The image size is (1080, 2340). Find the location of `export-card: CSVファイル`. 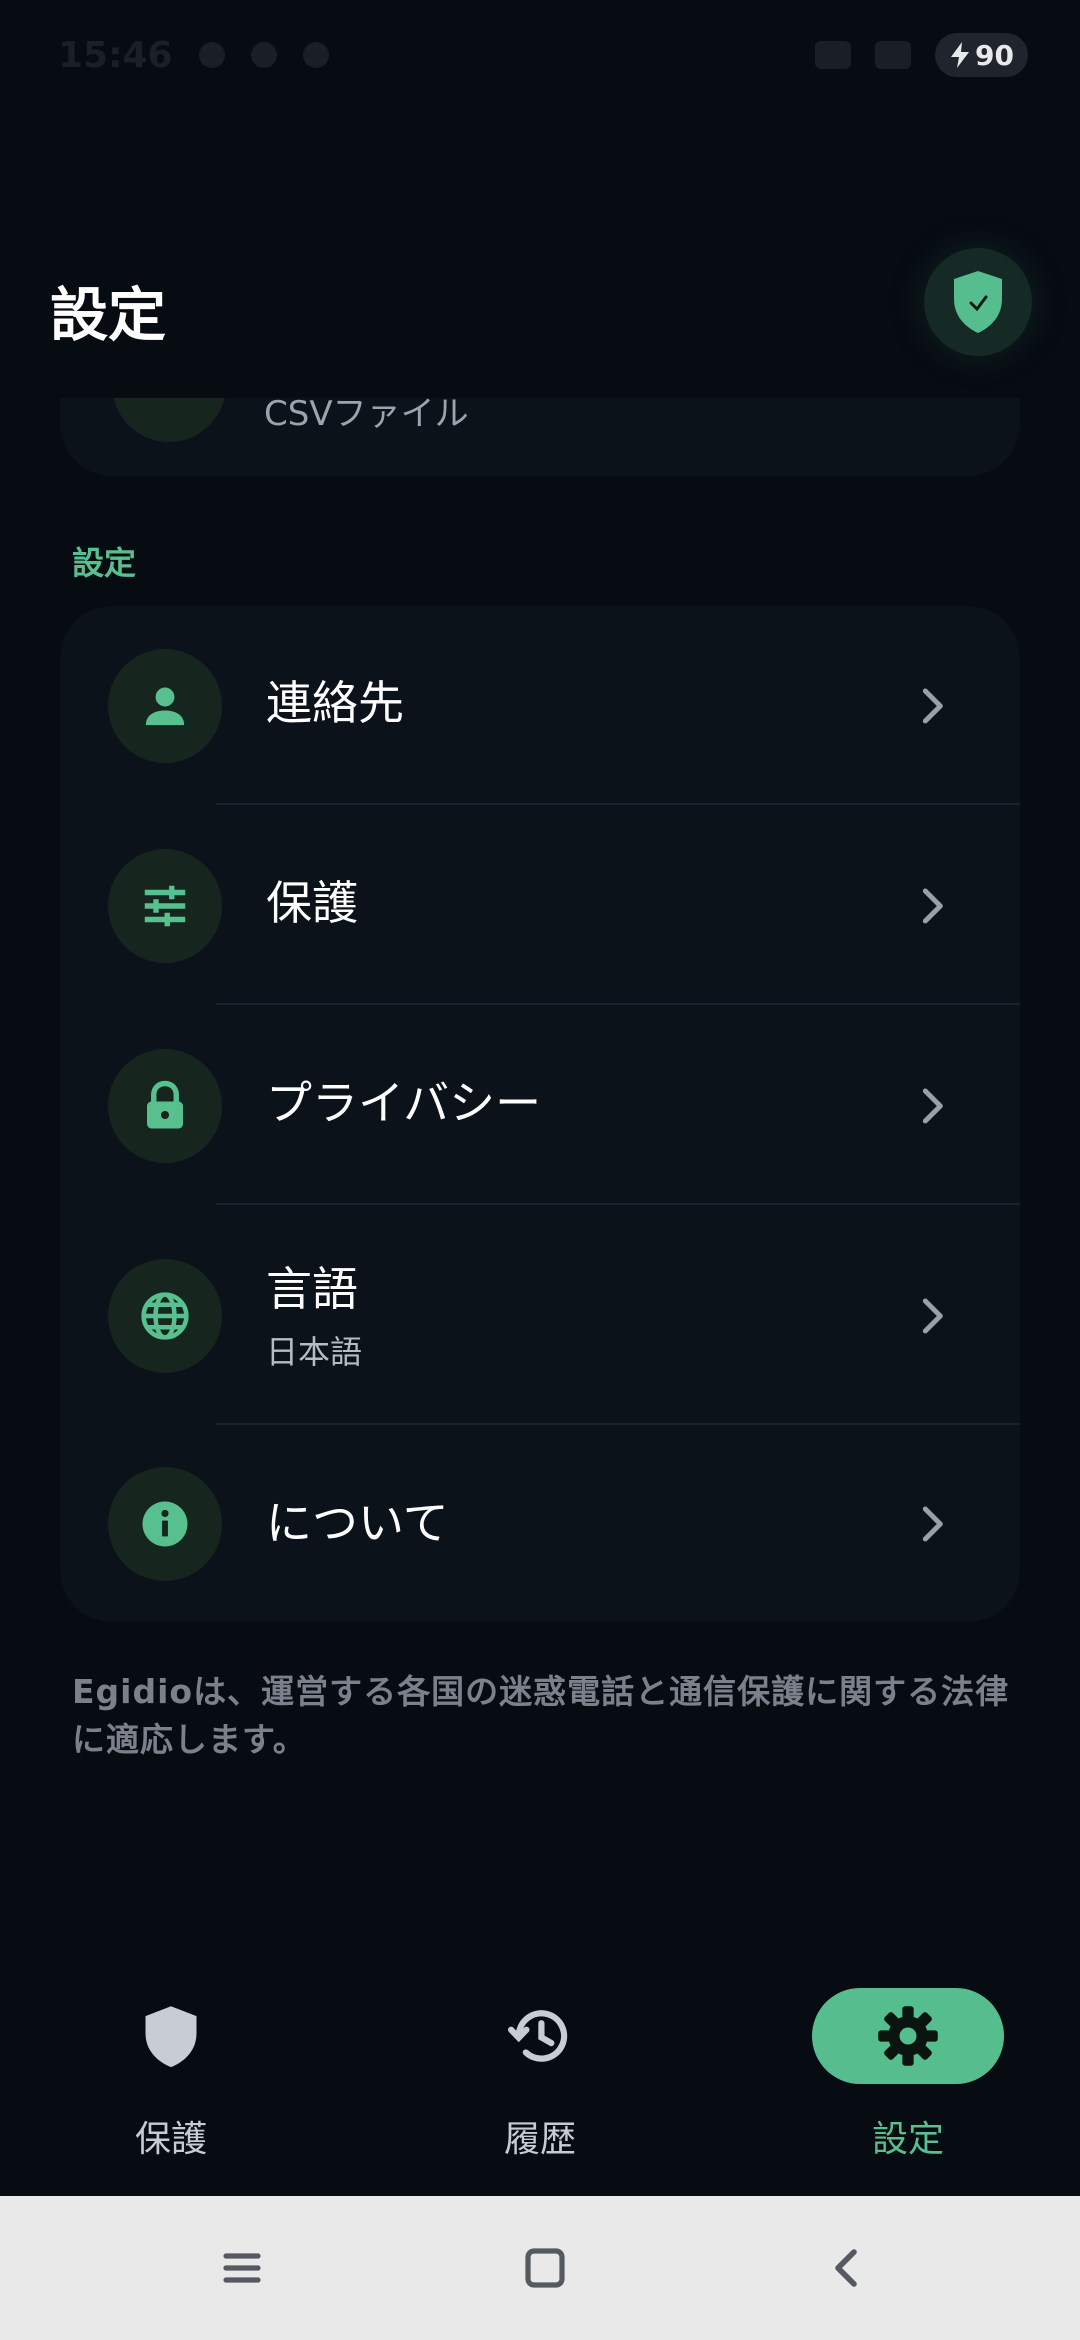

export-card: CSVファイル is located at coordinates (540, 437).